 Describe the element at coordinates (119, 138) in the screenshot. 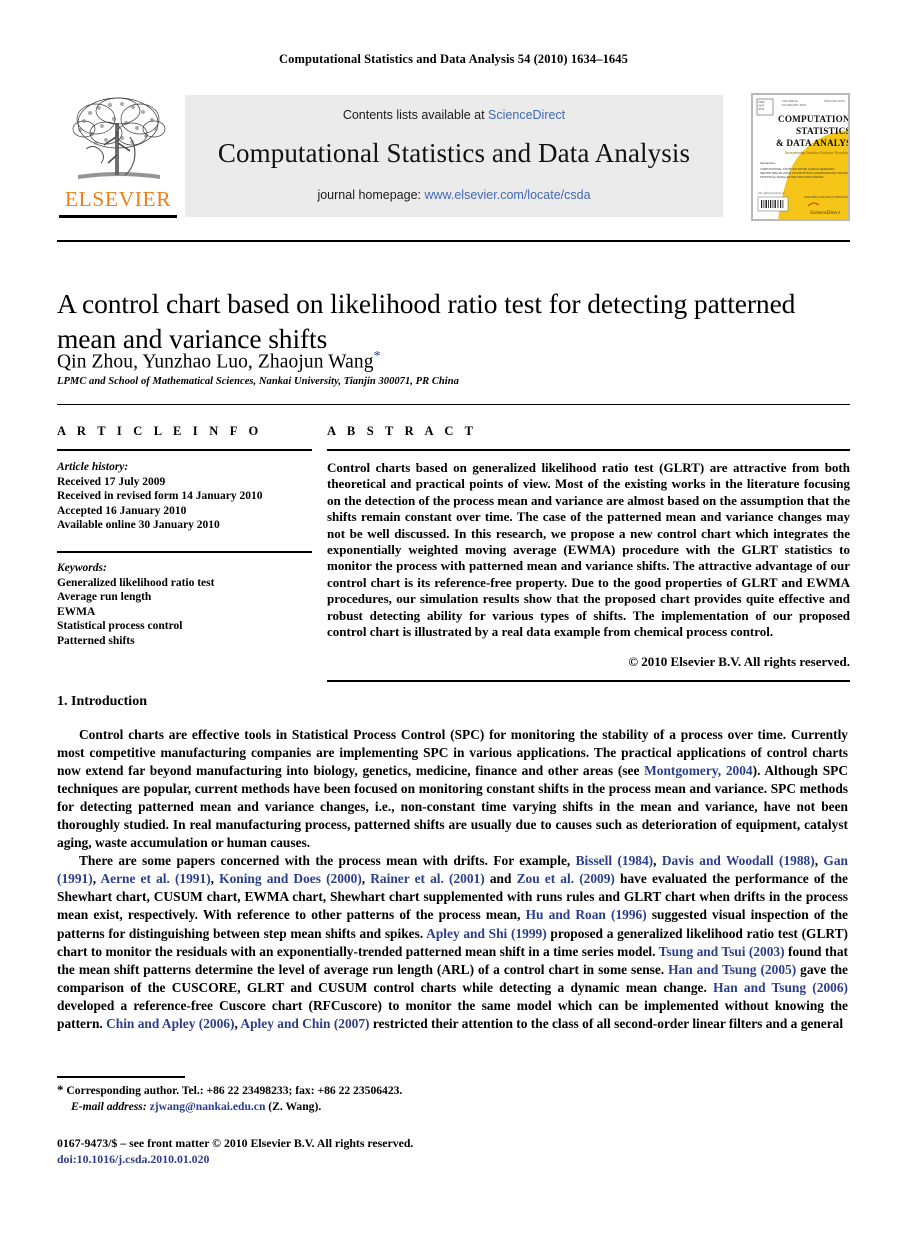

I see `elsevier-tree-icon` at that location.